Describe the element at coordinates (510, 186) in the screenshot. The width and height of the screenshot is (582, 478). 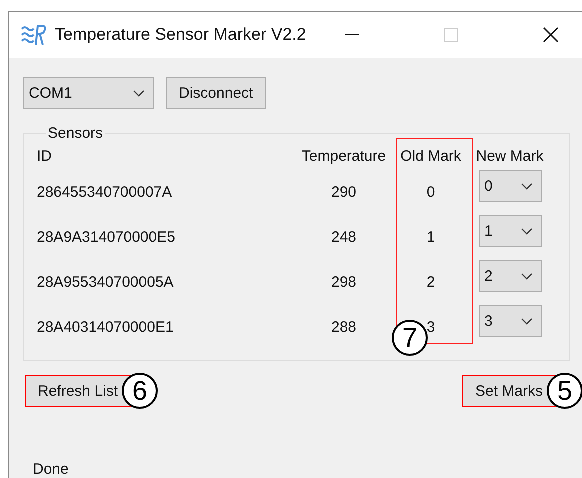
I see `new-mark-dropdown: 0` at that location.